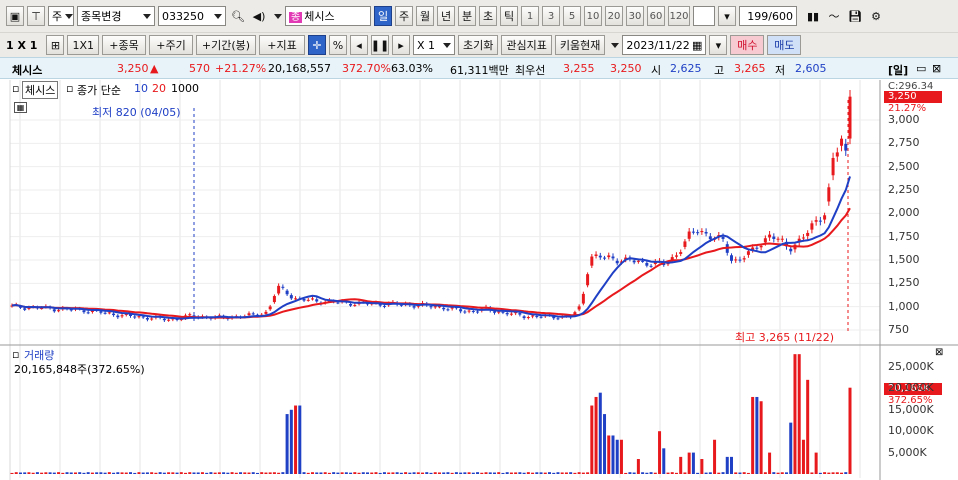 Image resolution: width=958 pixels, height=480 pixels. Describe the element at coordinates (171, 45) in the screenshot. I see `add-period-button: +주기` at that location.